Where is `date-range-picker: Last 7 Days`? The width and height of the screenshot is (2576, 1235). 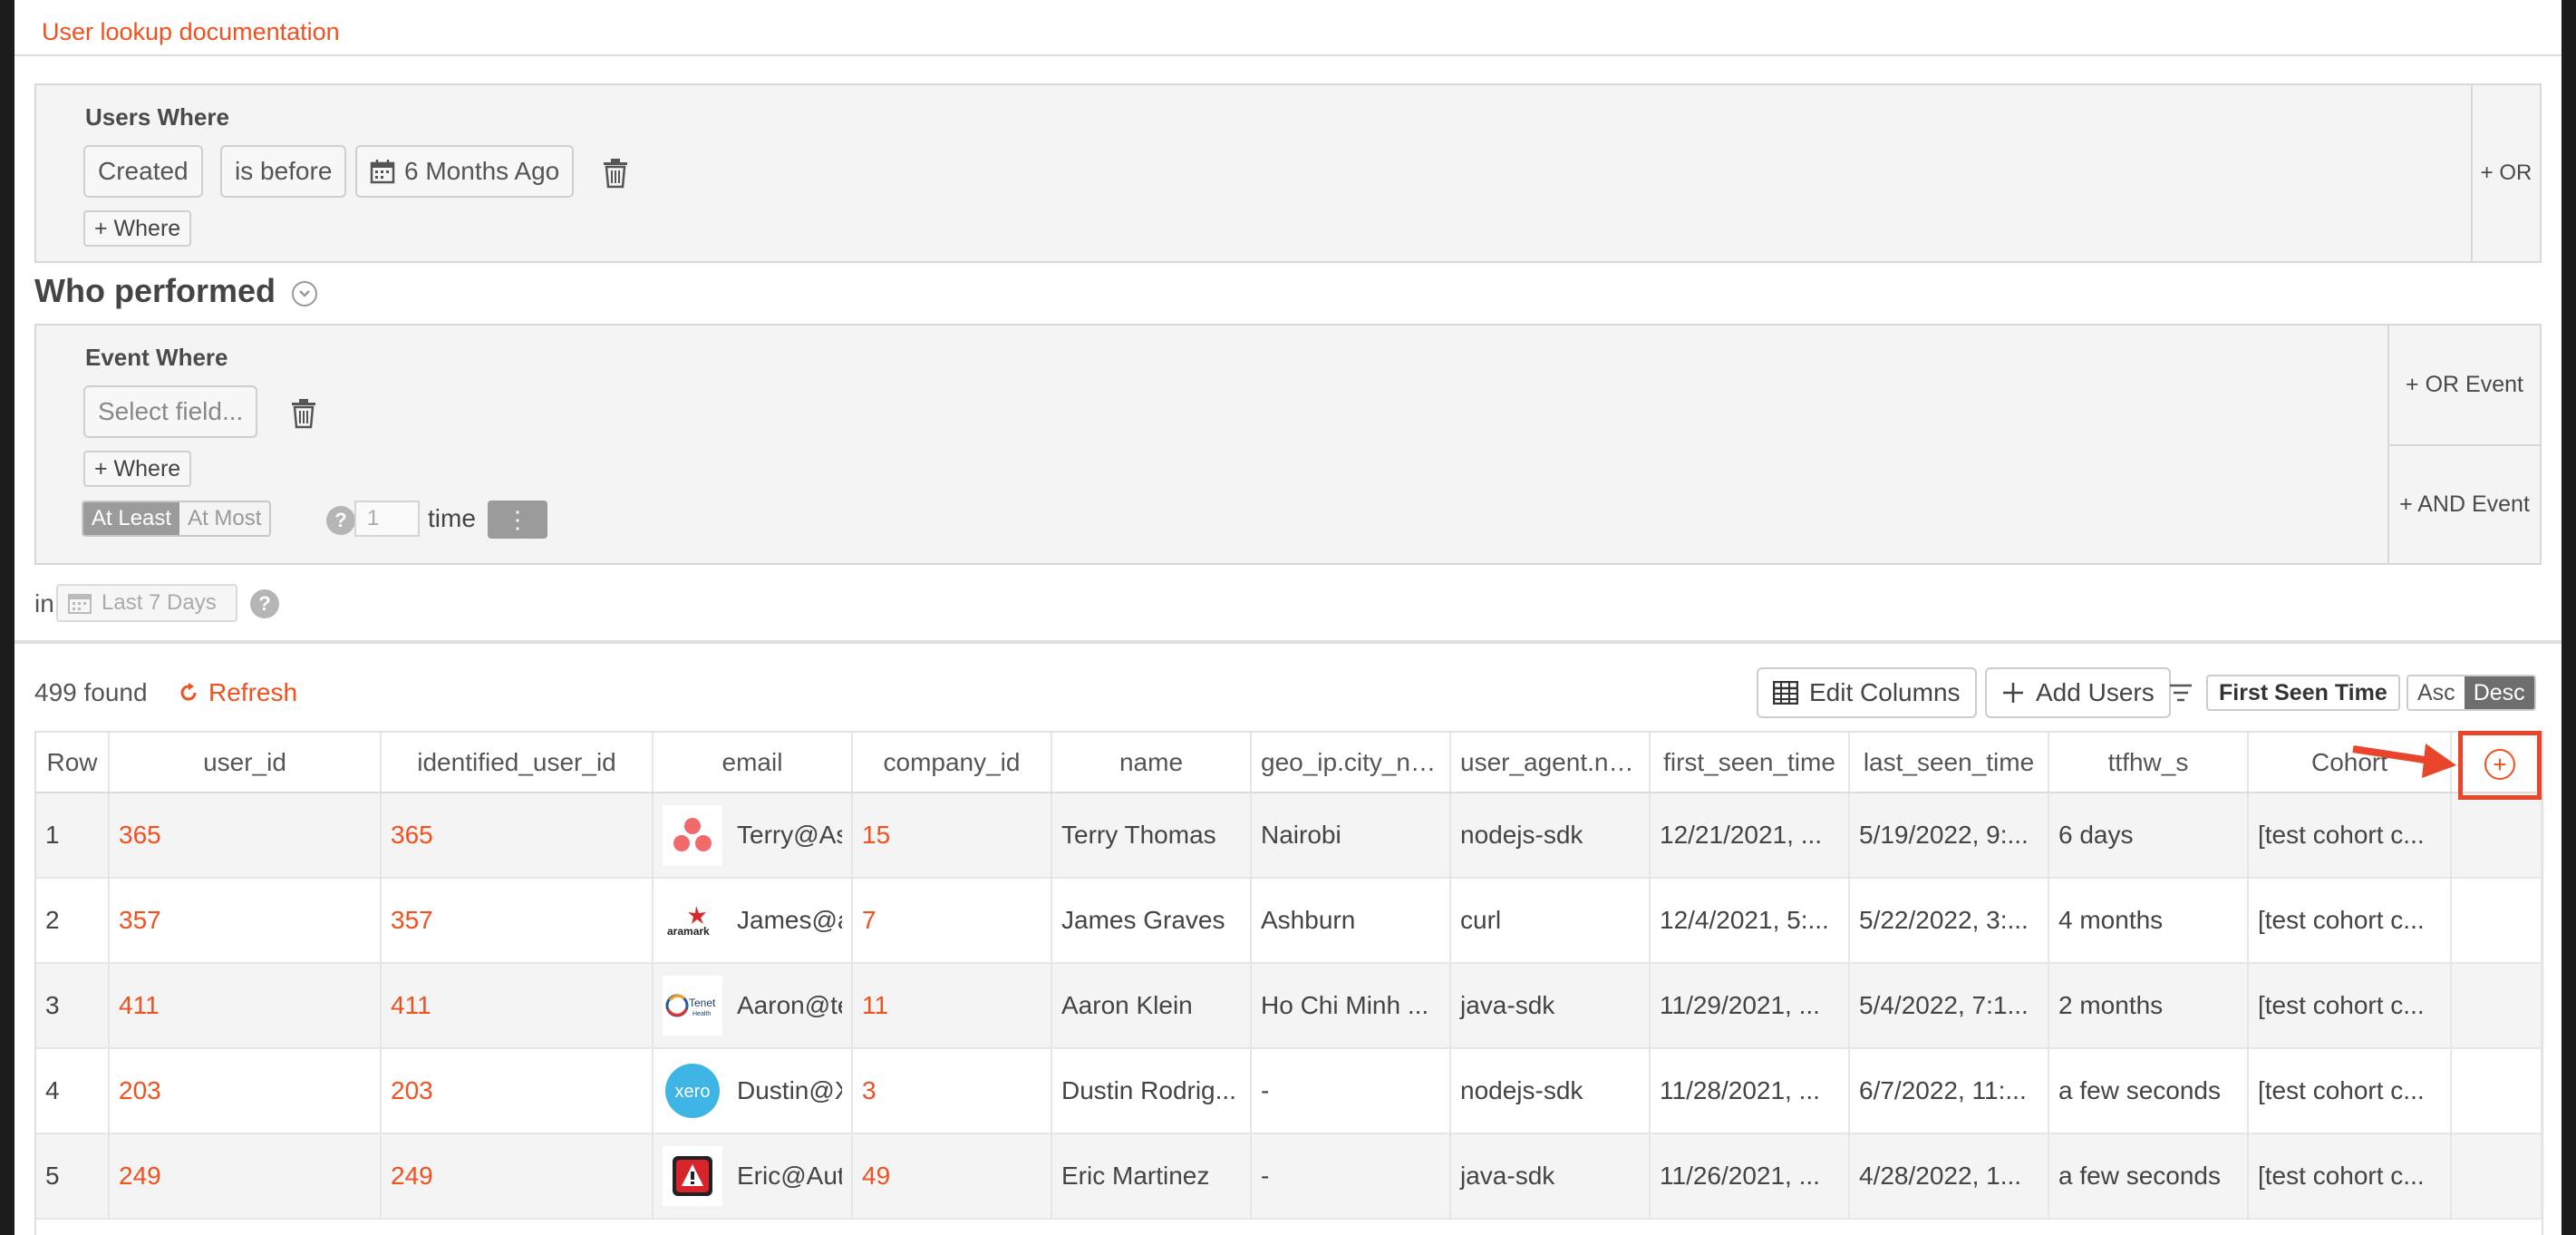
date-range-picker: Last 7 Days is located at coordinates (146, 603).